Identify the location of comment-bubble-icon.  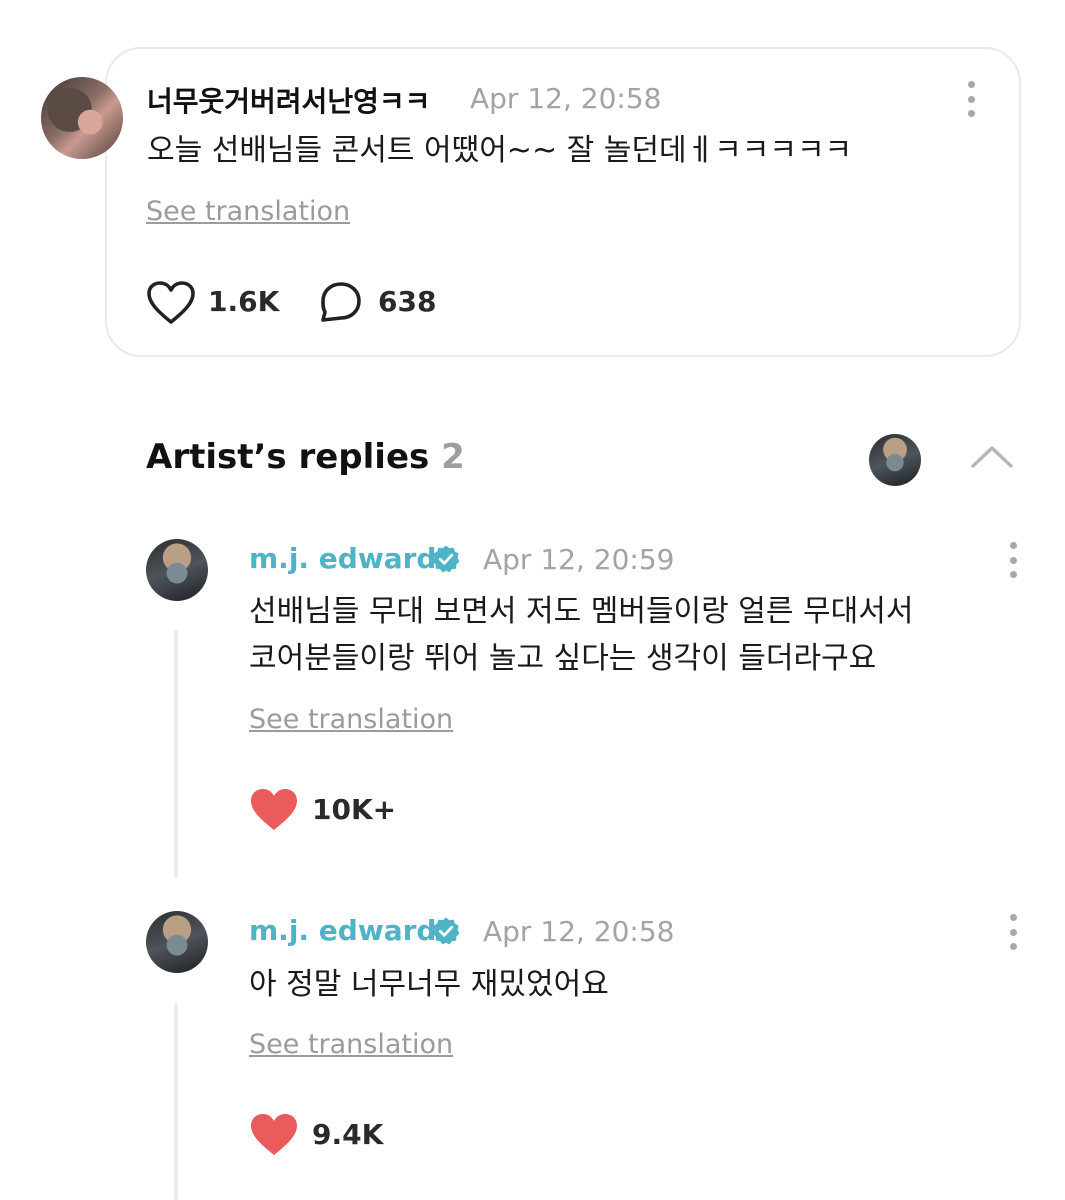
(341, 302).